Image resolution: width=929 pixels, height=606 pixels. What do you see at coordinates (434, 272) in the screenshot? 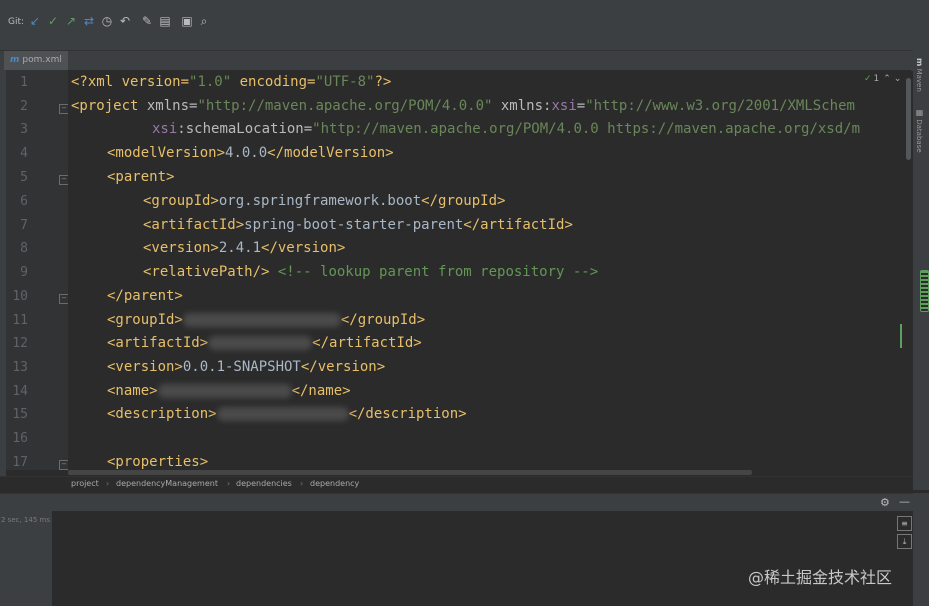
I see `code-comment: <!-- lookup parent from repository -->` at bounding box center [434, 272].